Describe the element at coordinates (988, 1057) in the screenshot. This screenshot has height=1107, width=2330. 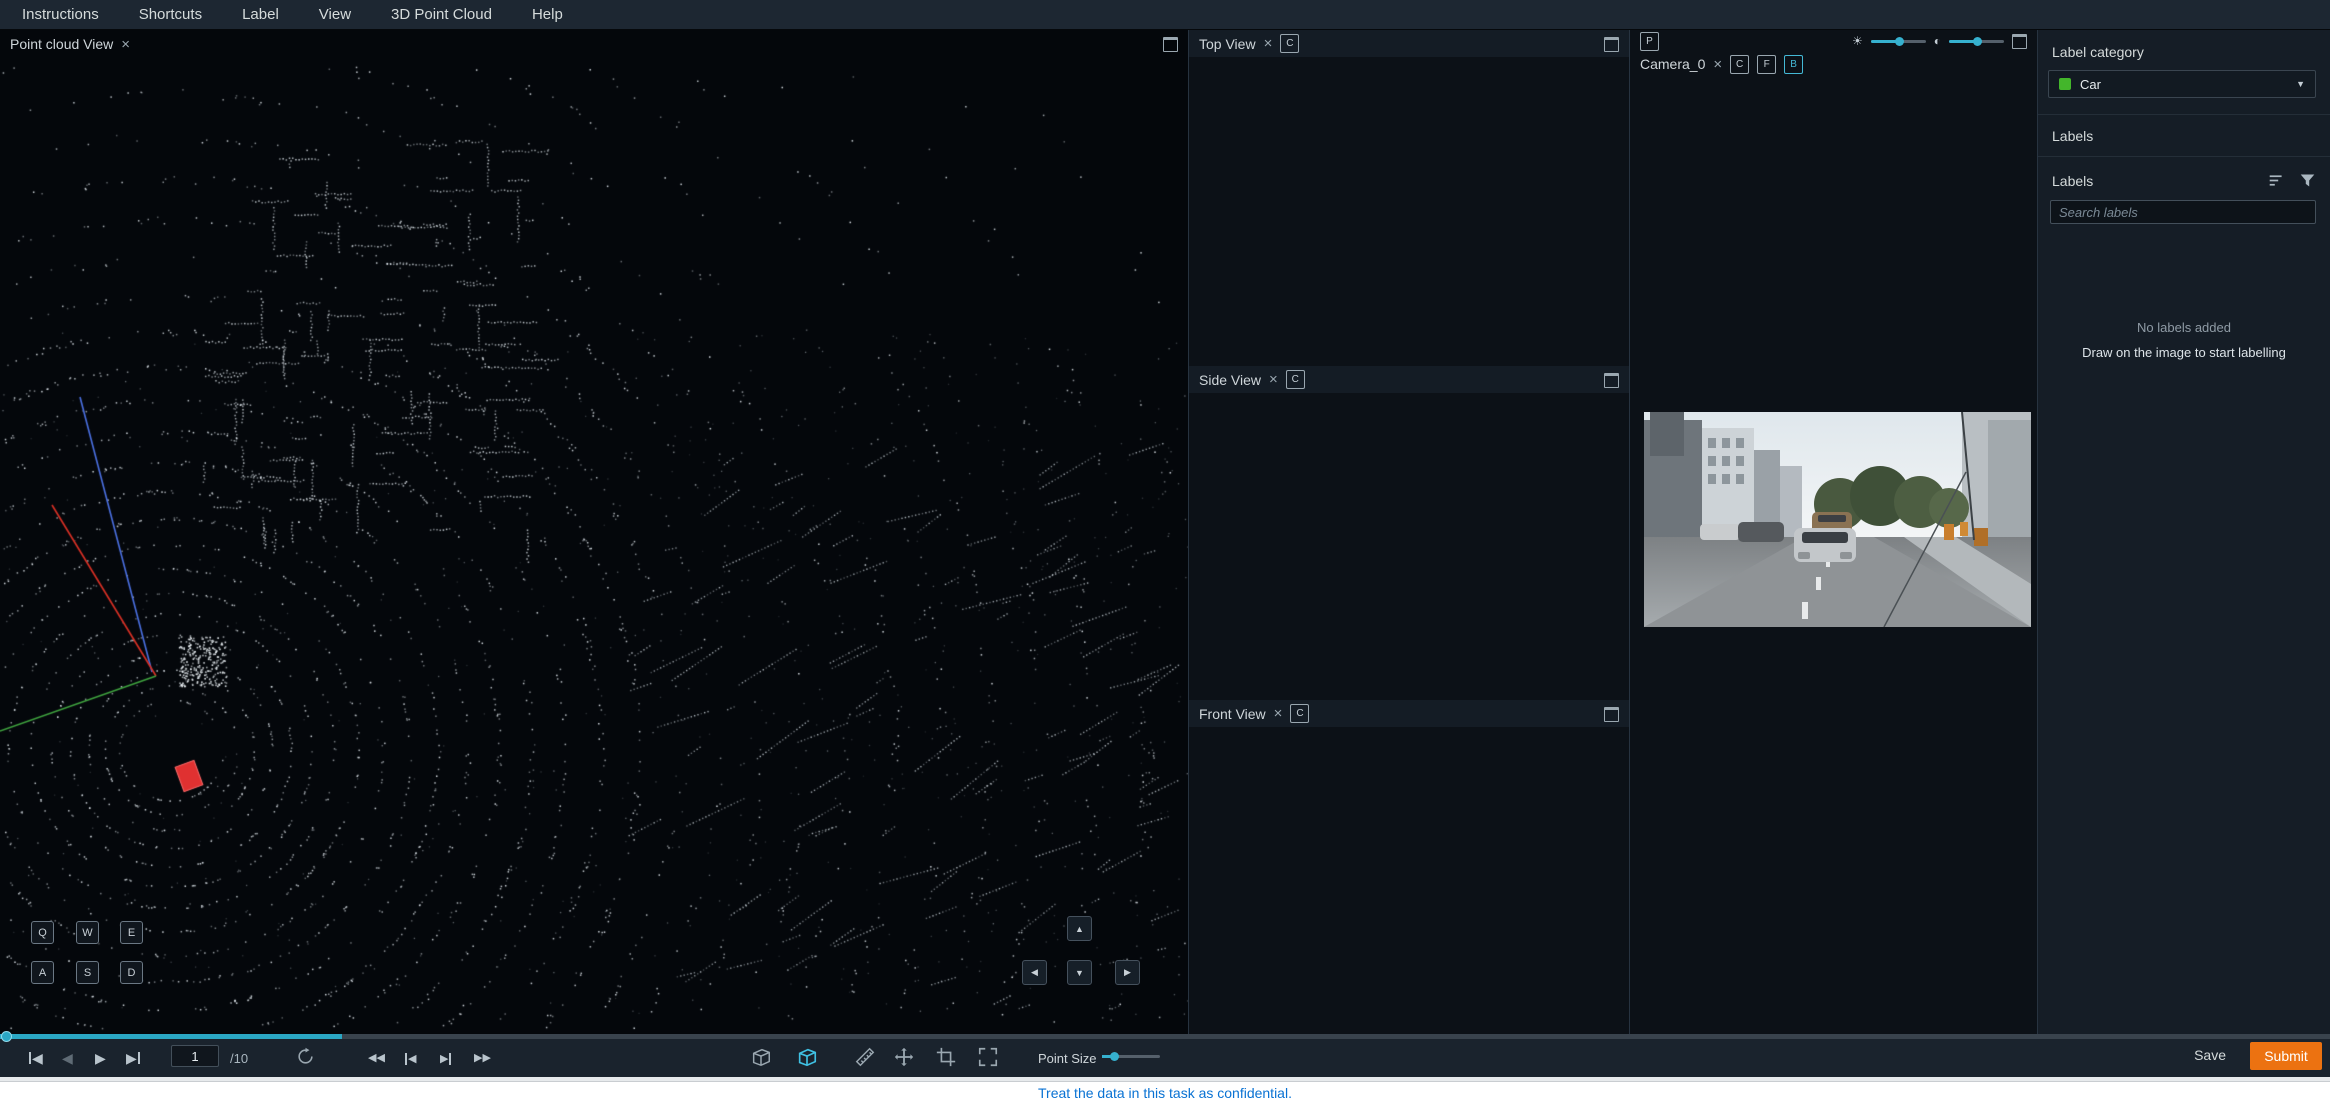
I see `fullscreen-icon` at that location.